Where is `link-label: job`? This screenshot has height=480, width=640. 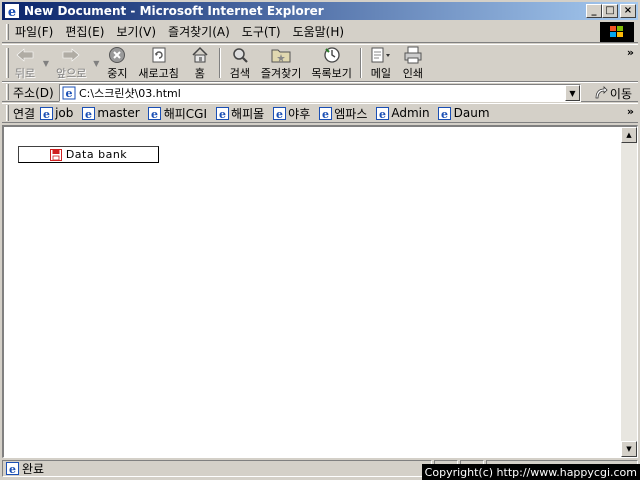
link-label: job is located at coordinates (64, 113).